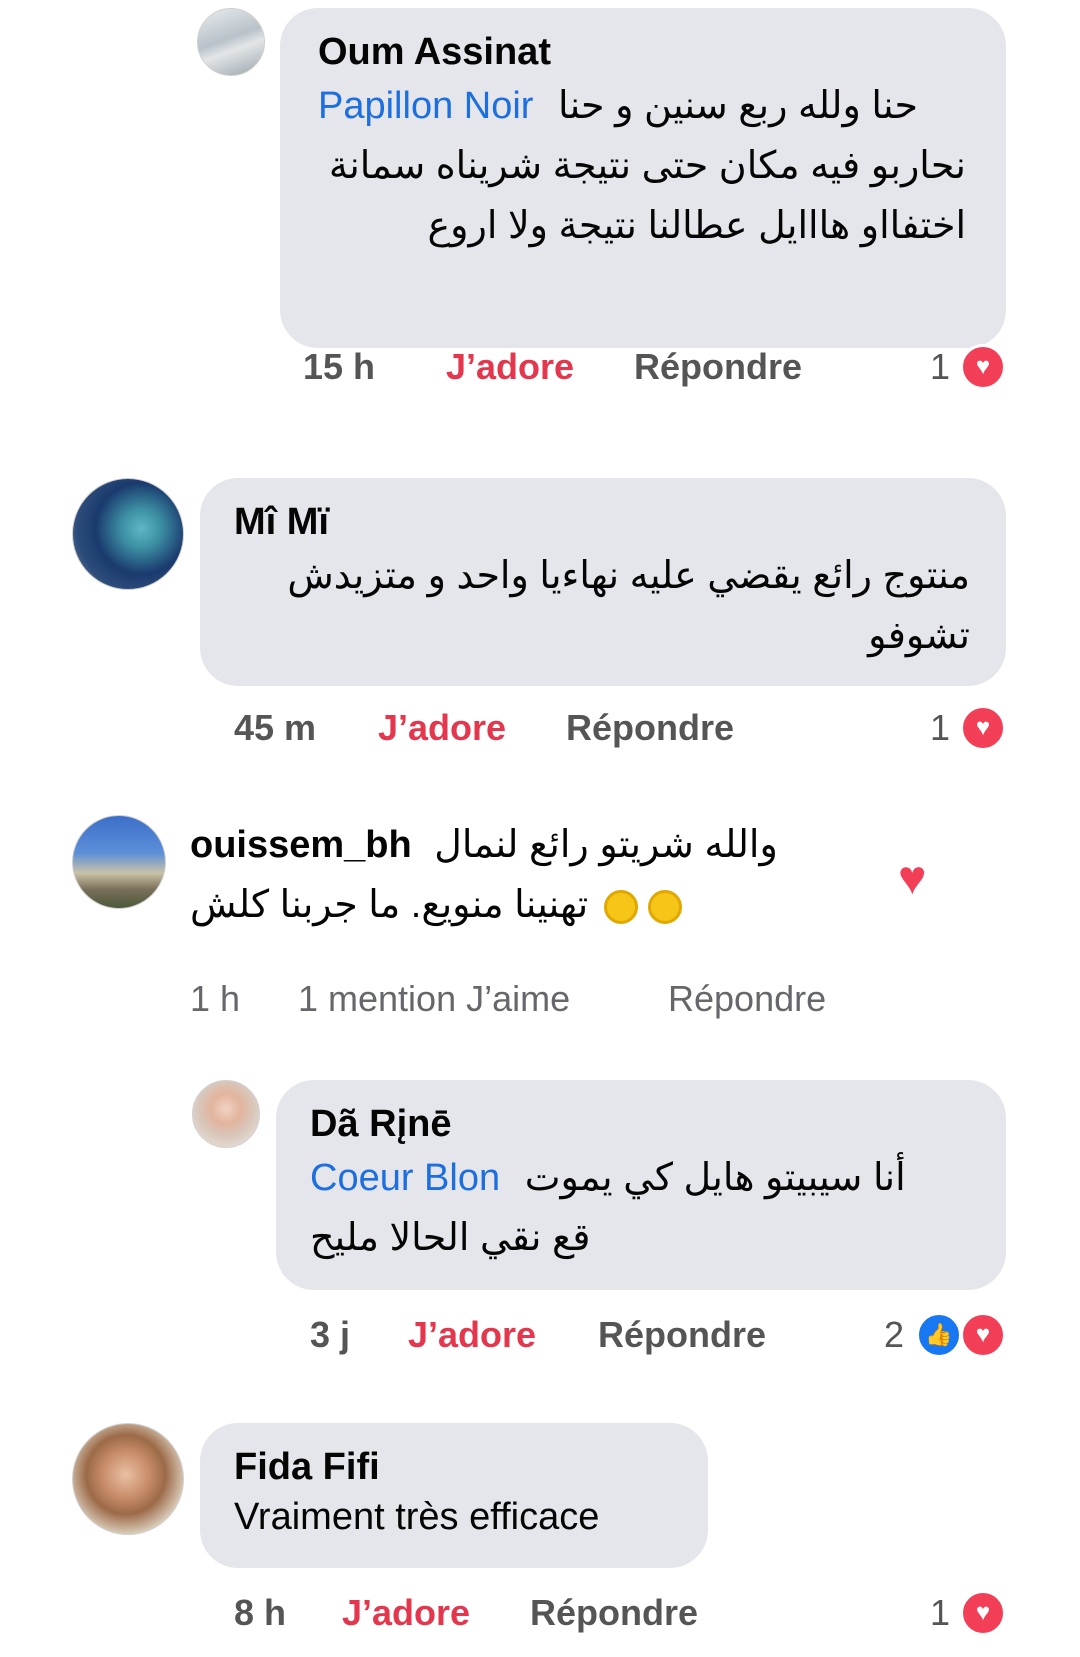 This screenshot has height=1657, width=1080. Describe the element at coordinates (275, 728) in the screenshot. I see `comment-time: 45 m` at that location.